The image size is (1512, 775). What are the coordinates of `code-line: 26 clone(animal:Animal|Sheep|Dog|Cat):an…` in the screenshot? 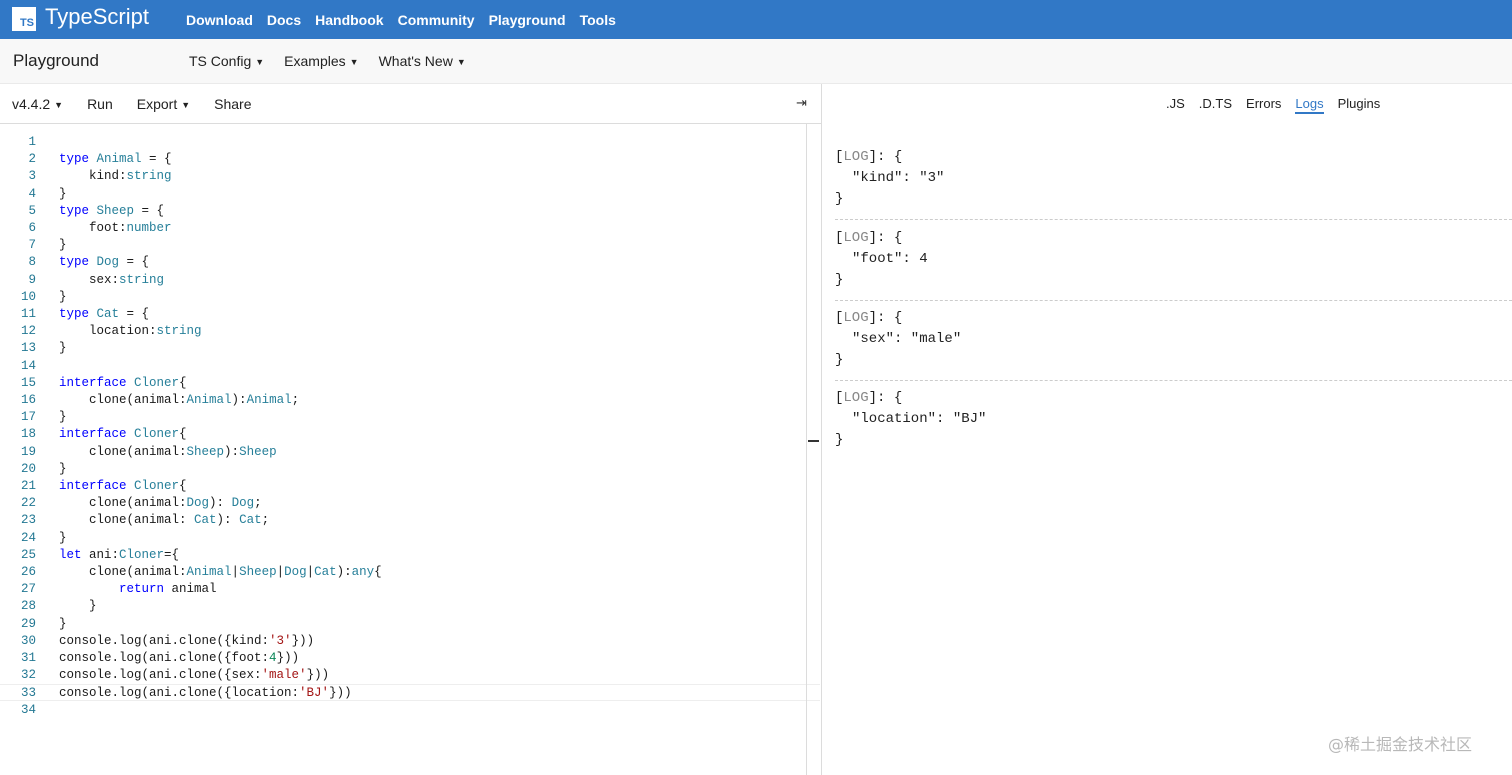 It's located at (410, 572).